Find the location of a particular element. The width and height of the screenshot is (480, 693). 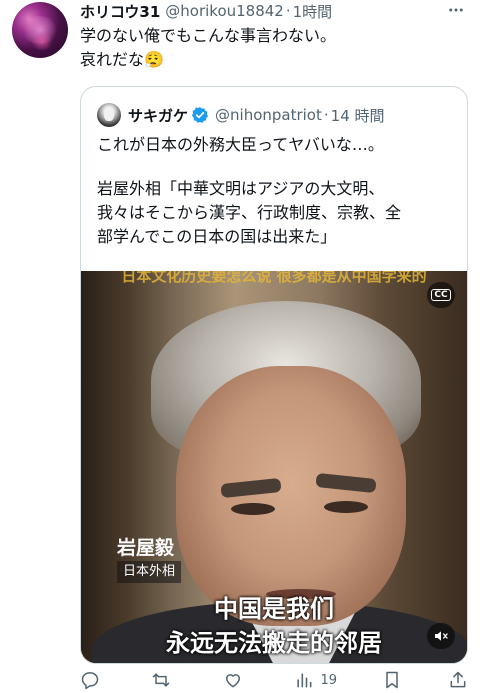

quote-display-name: サキガケ is located at coordinates (158, 115).